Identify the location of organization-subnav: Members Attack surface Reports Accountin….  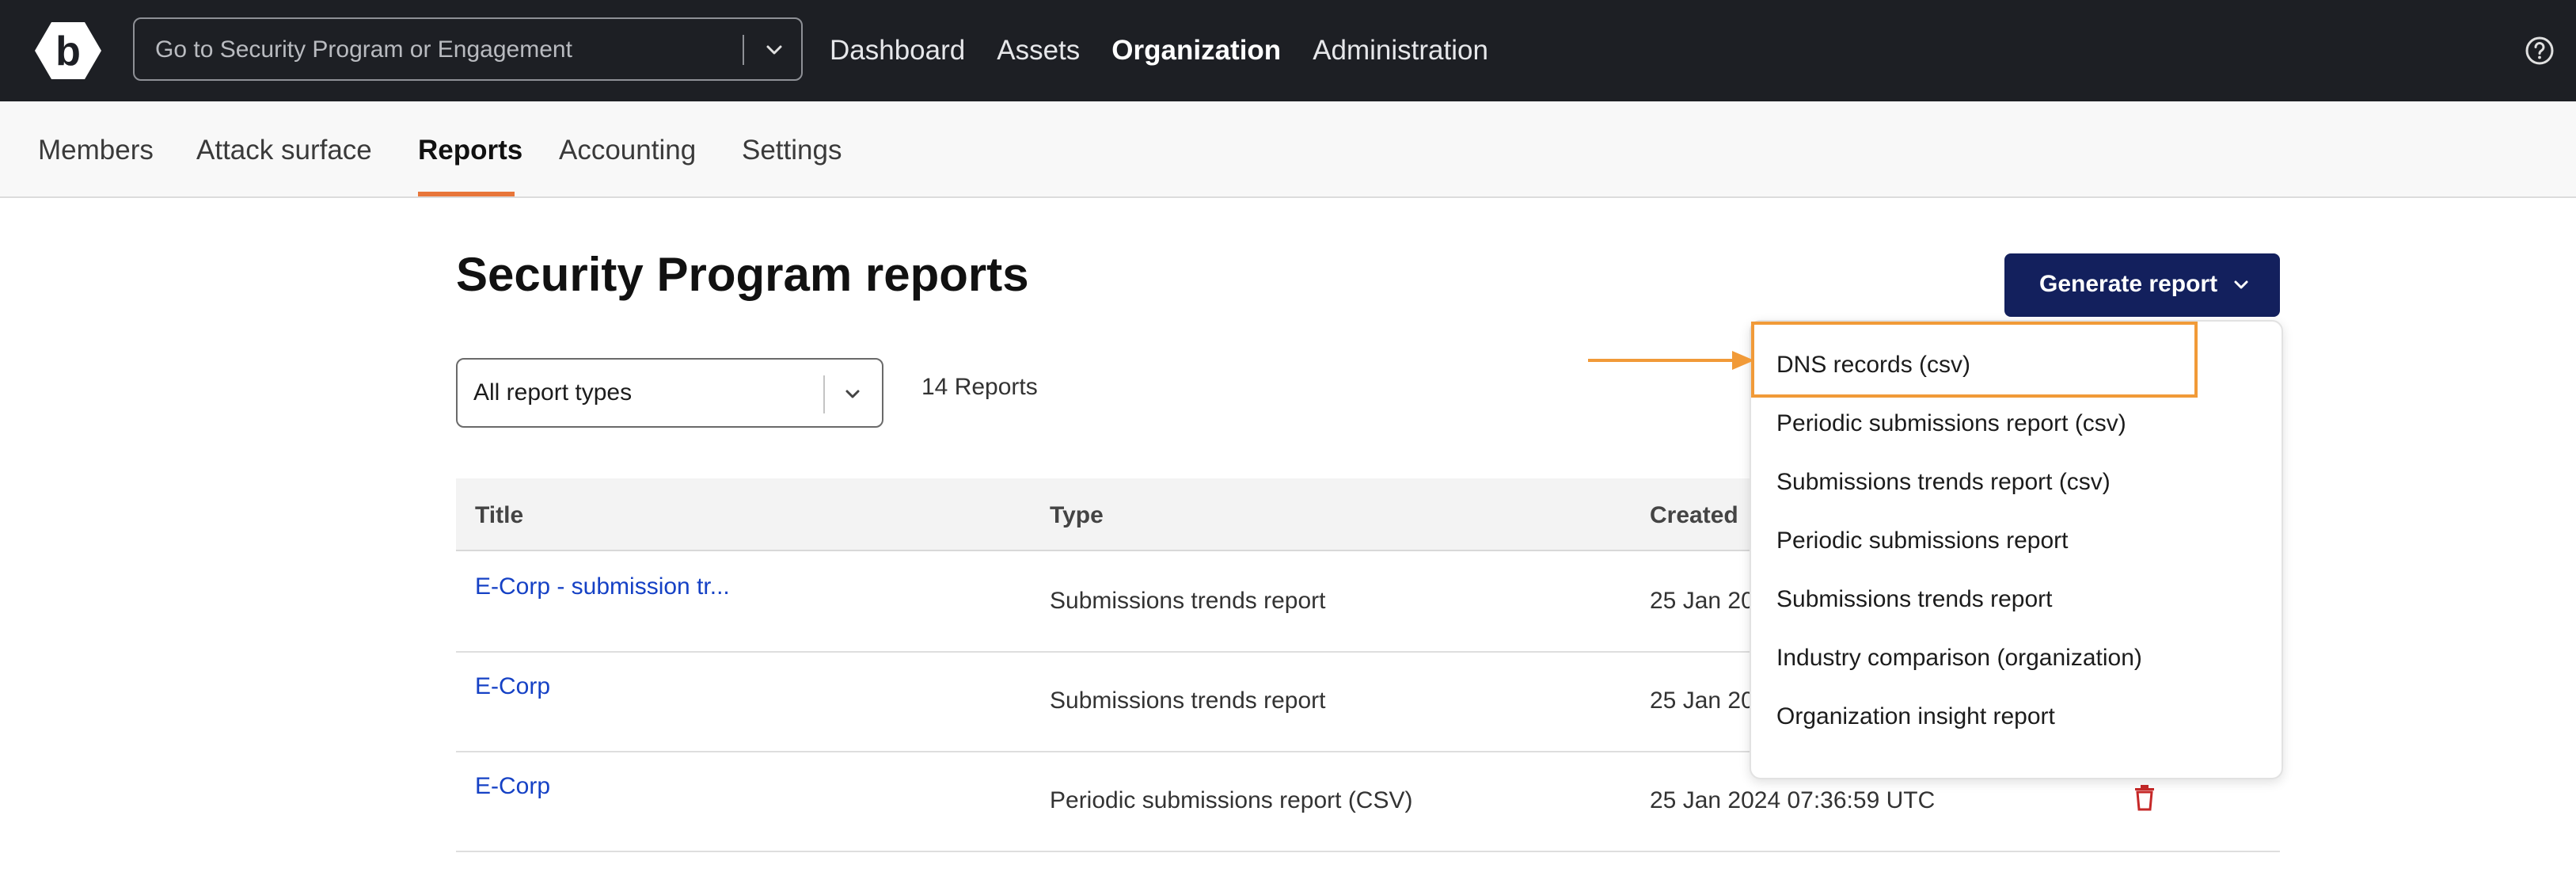
(1288, 149).